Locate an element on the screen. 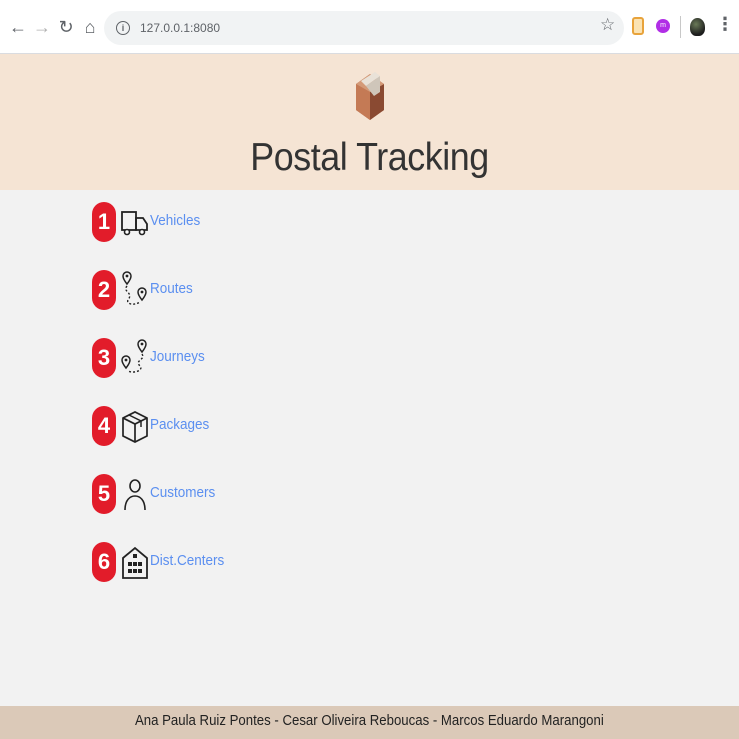 The height and width of the screenshot is (739, 739). number-badge: 1 is located at coordinates (104, 222).